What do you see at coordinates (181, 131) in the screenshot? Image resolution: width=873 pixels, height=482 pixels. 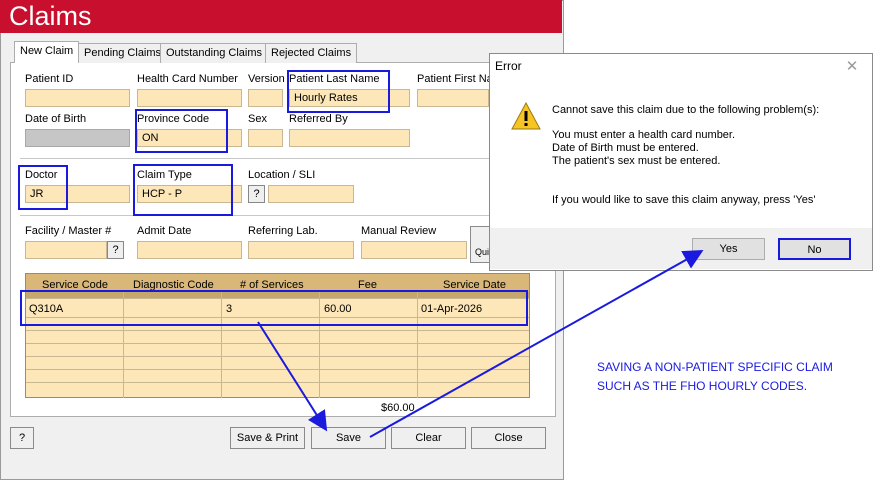 I see `highlight-province-code` at bounding box center [181, 131].